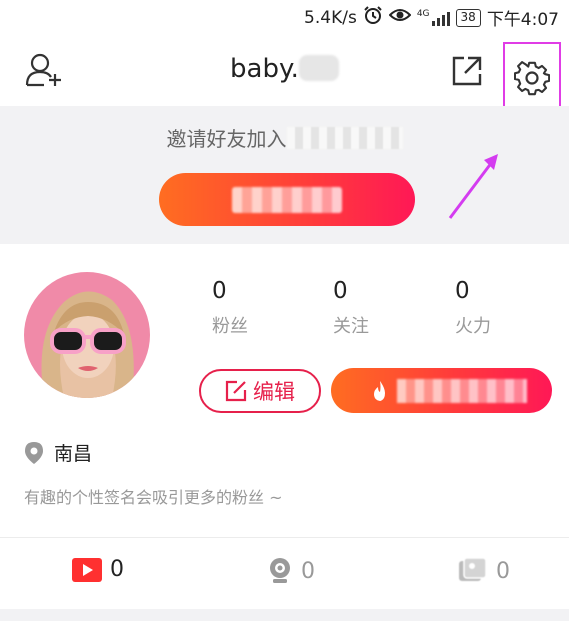  Describe the element at coordinates (400, 17) in the screenshot. I see `eye-icon` at that location.